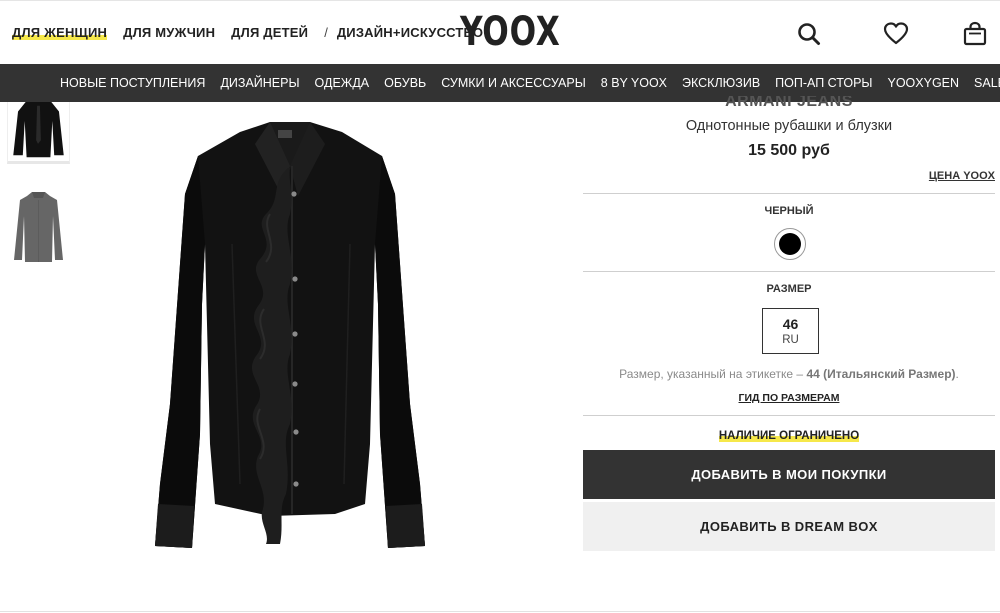 This screenshot has width=1000, height=613. I want to click on color-label: ЧЕРНЫЙ, so click(789, 211).